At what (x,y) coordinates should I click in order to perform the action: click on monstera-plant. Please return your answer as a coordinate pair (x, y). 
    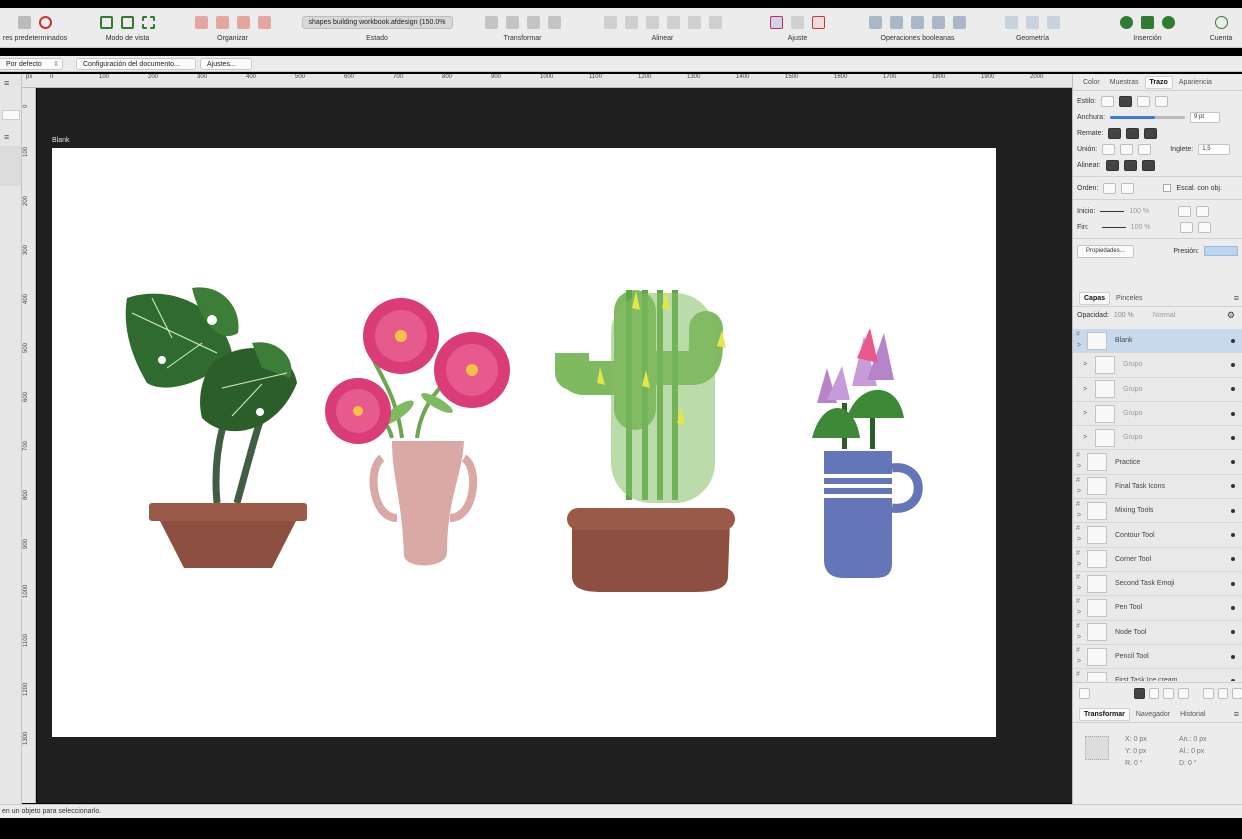
    Looking at the image, I should click on (211, 395).